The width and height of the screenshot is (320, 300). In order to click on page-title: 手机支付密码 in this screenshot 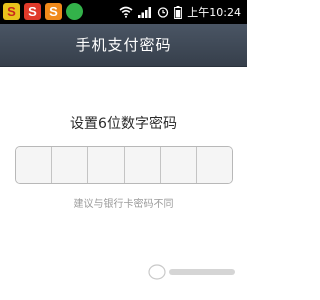, I will do `click(123, 45)`.